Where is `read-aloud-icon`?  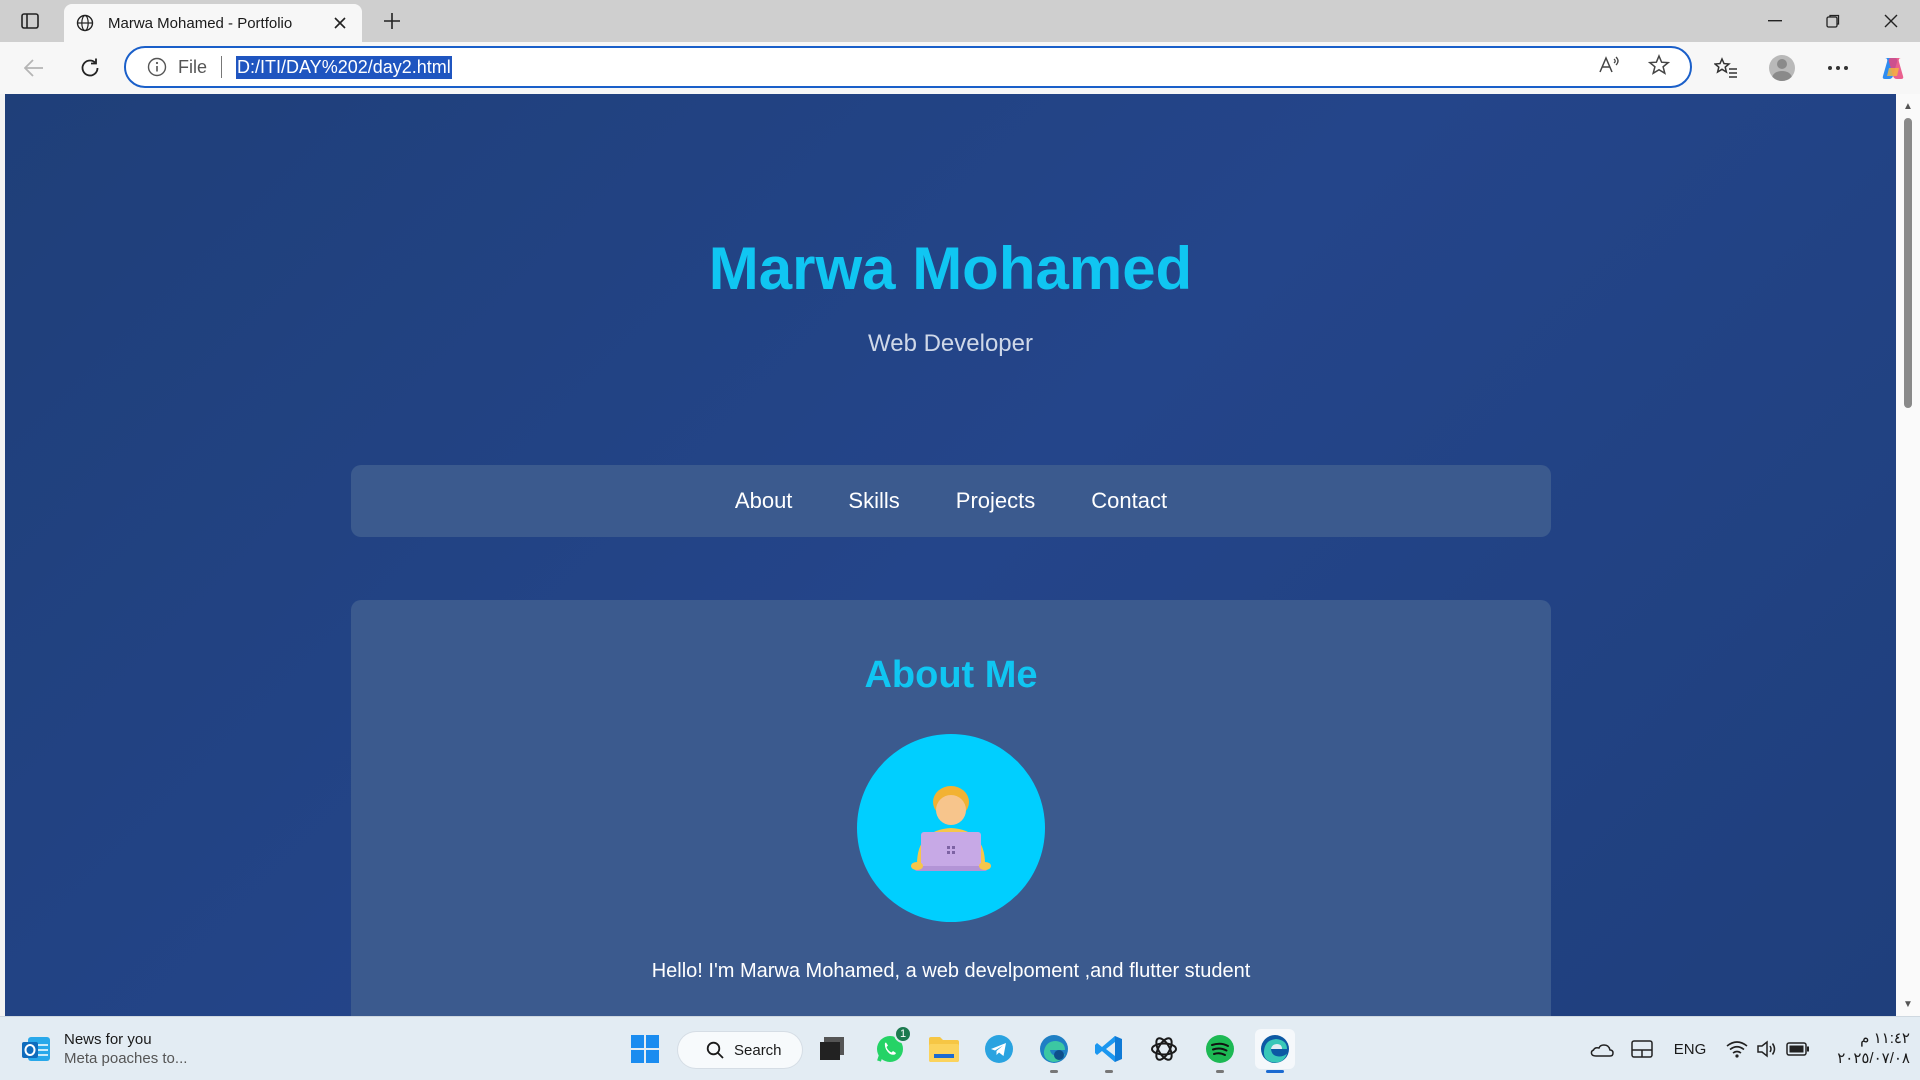 read-aloud-icon is located at coordinates (1609, 65).